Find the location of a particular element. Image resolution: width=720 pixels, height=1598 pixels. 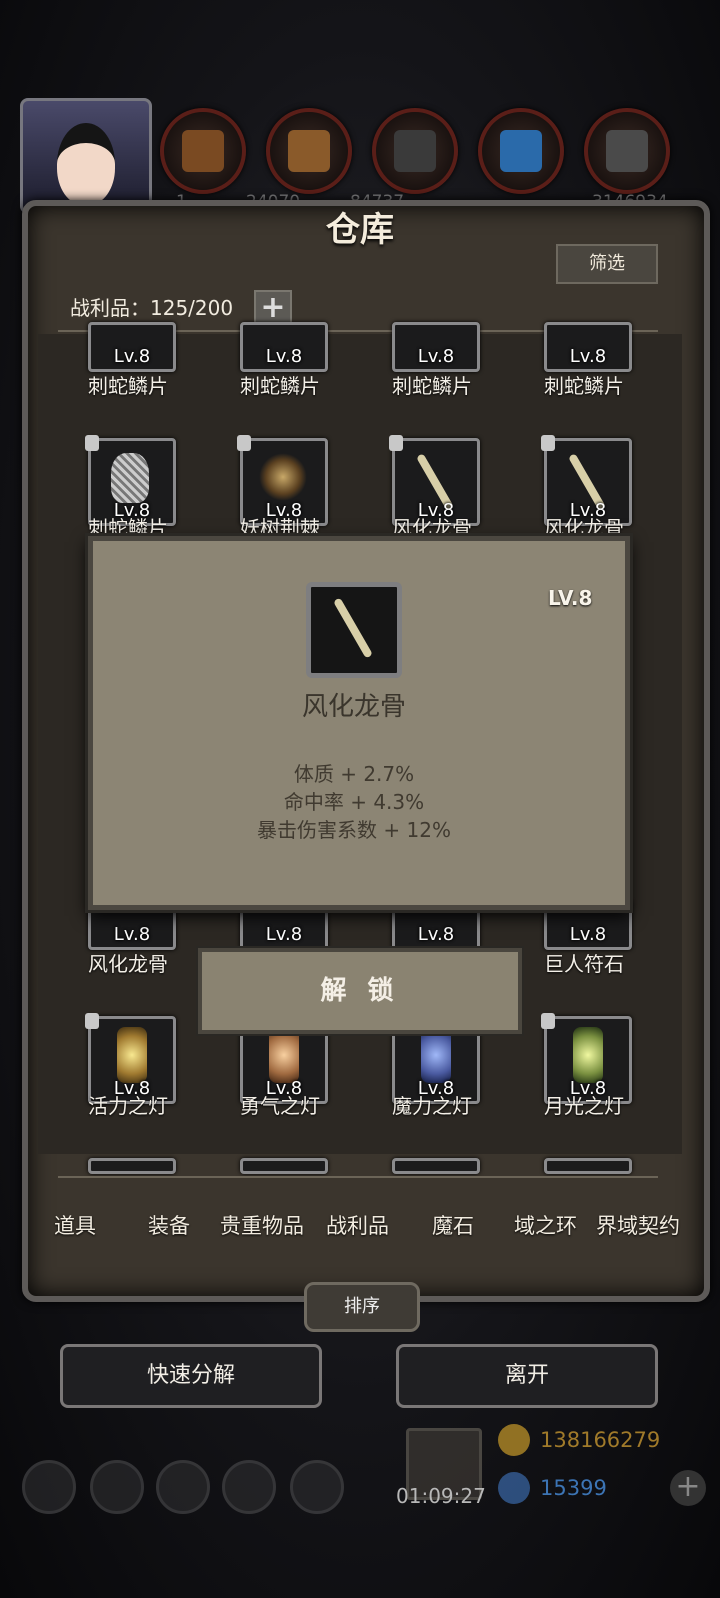

unlock-button: 解 锁 is located at coordinates (360, 991).